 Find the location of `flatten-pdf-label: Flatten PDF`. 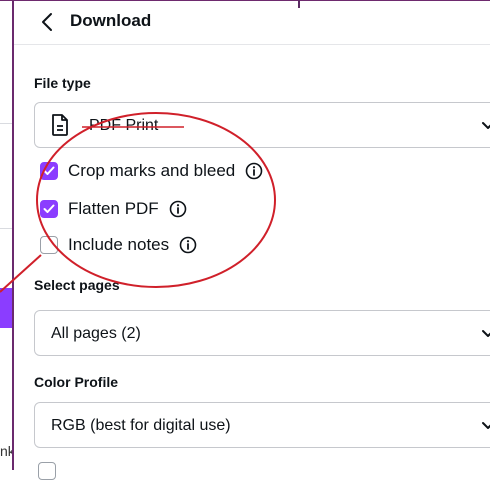

flatten-pdf-label: Flatten PDF is located at coordinates (113, 208).